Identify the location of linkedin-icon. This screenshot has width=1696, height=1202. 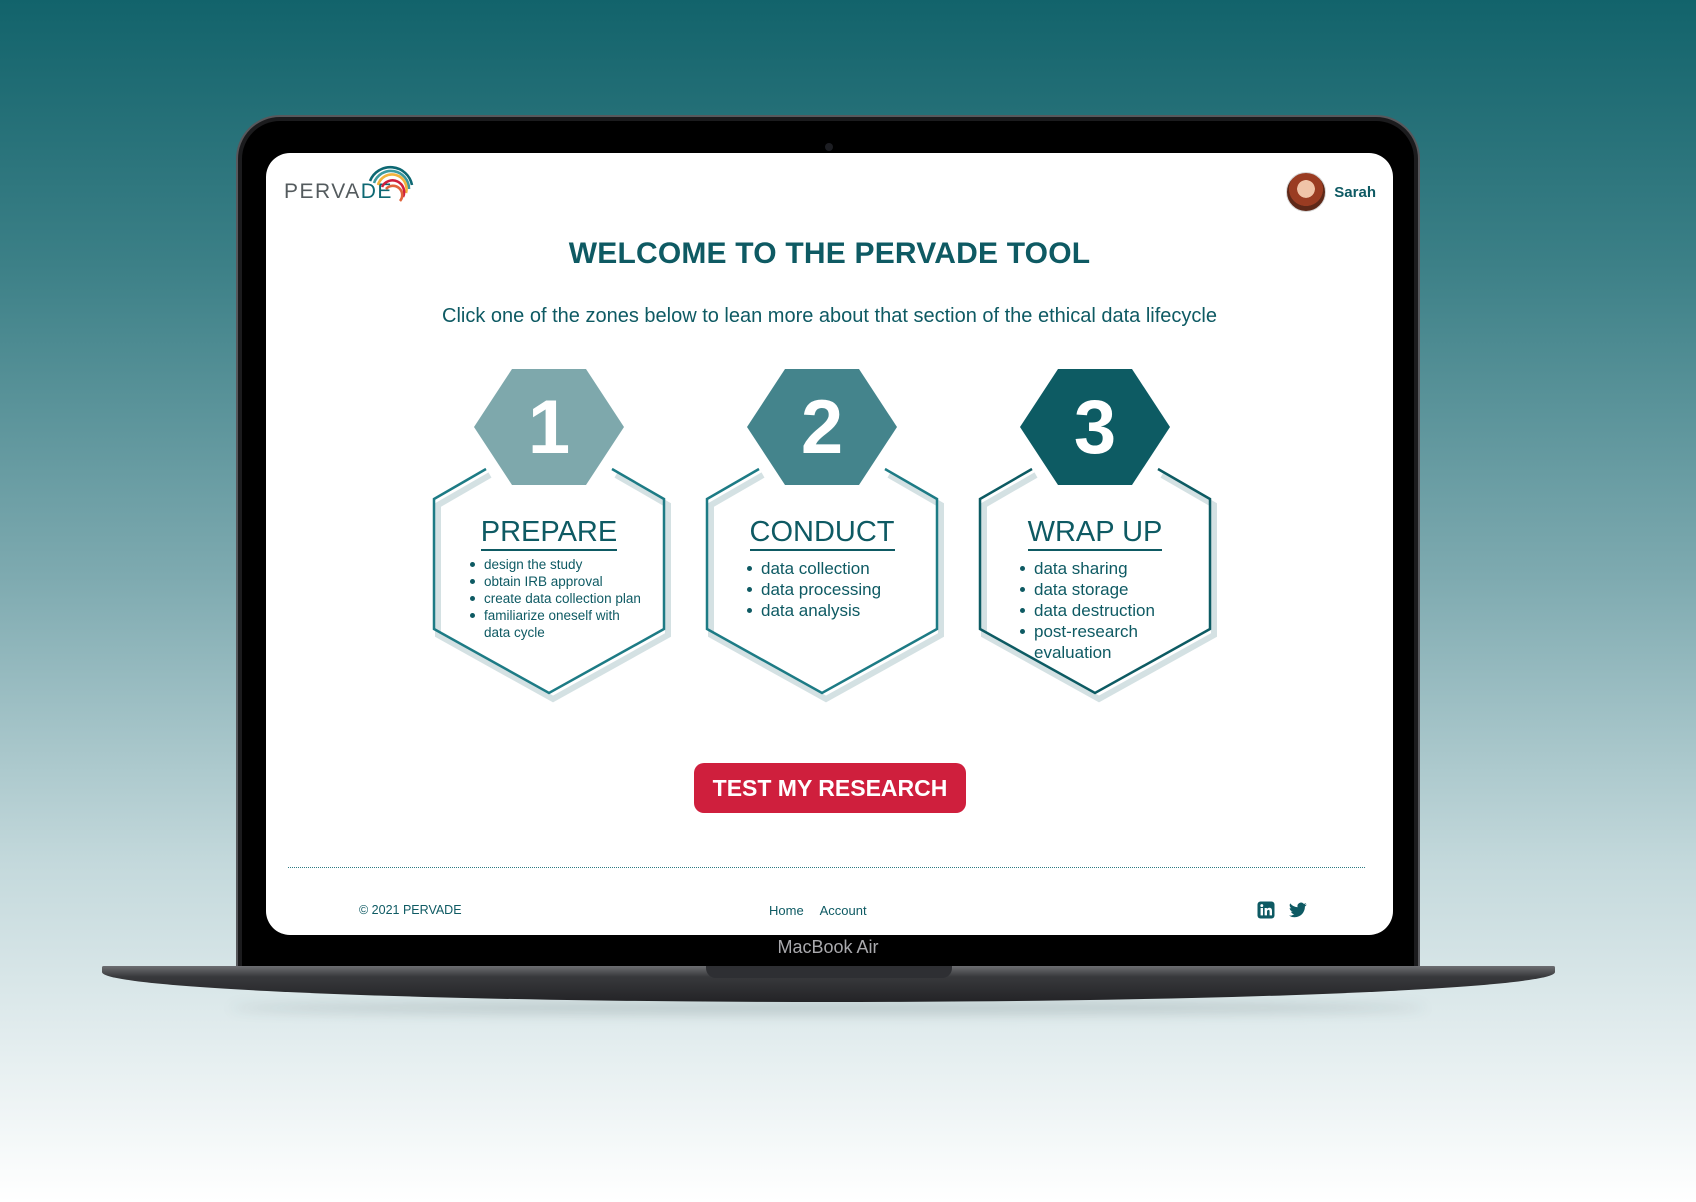
(1266, 910).